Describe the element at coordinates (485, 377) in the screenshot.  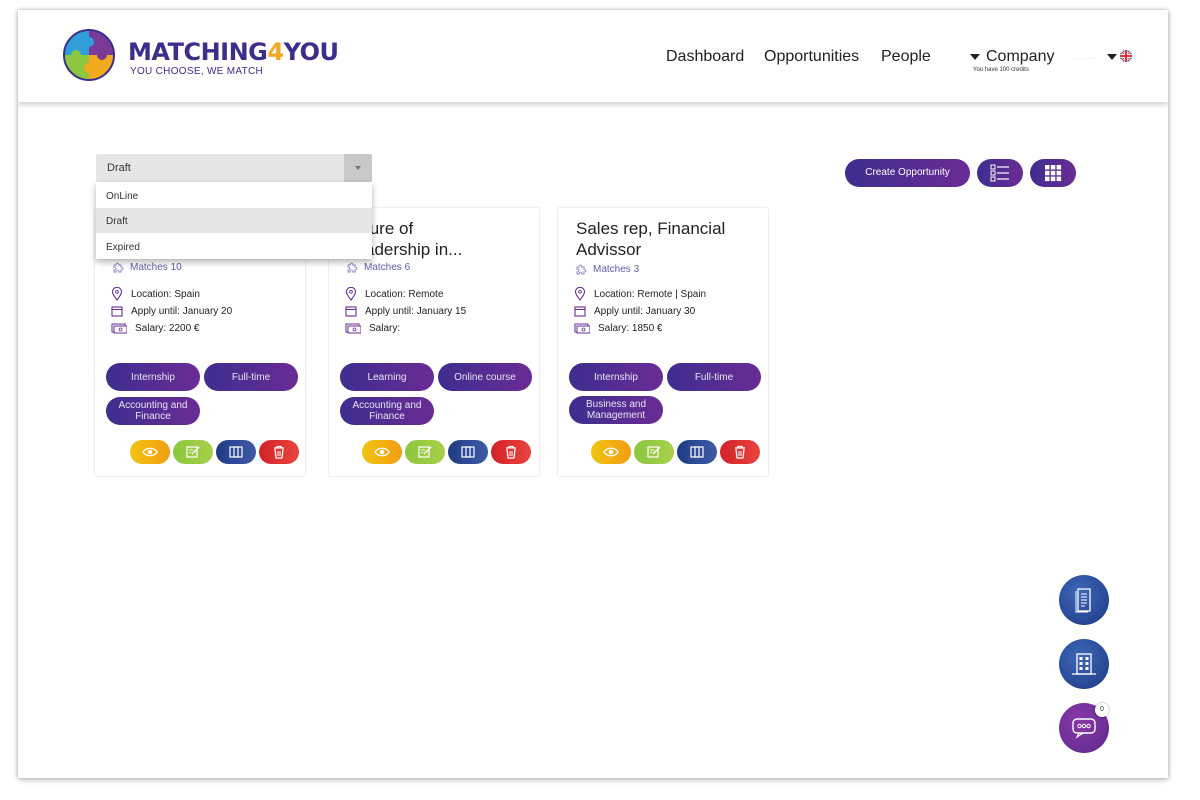
I see `tag-chip: Online course` at that location.